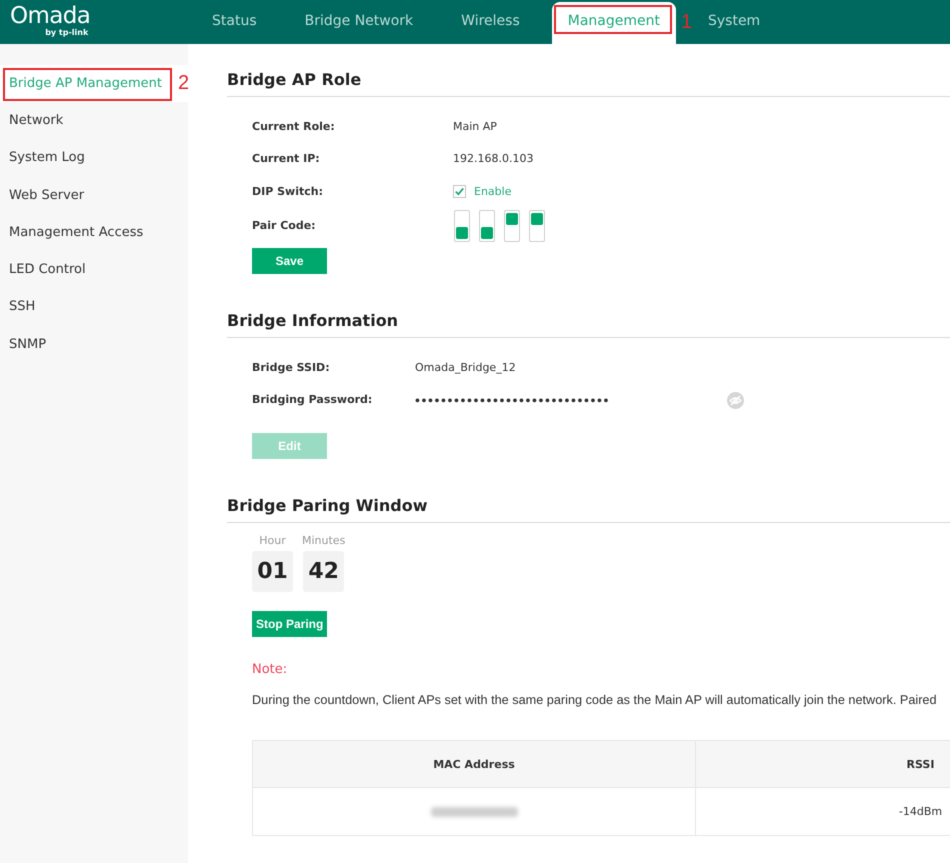 The image size is (950, 863). I want to click on note-text: During the countdown, Client APs set with the same paring code as the Main AP will automatically join the network. Paired, so click(595, 700).